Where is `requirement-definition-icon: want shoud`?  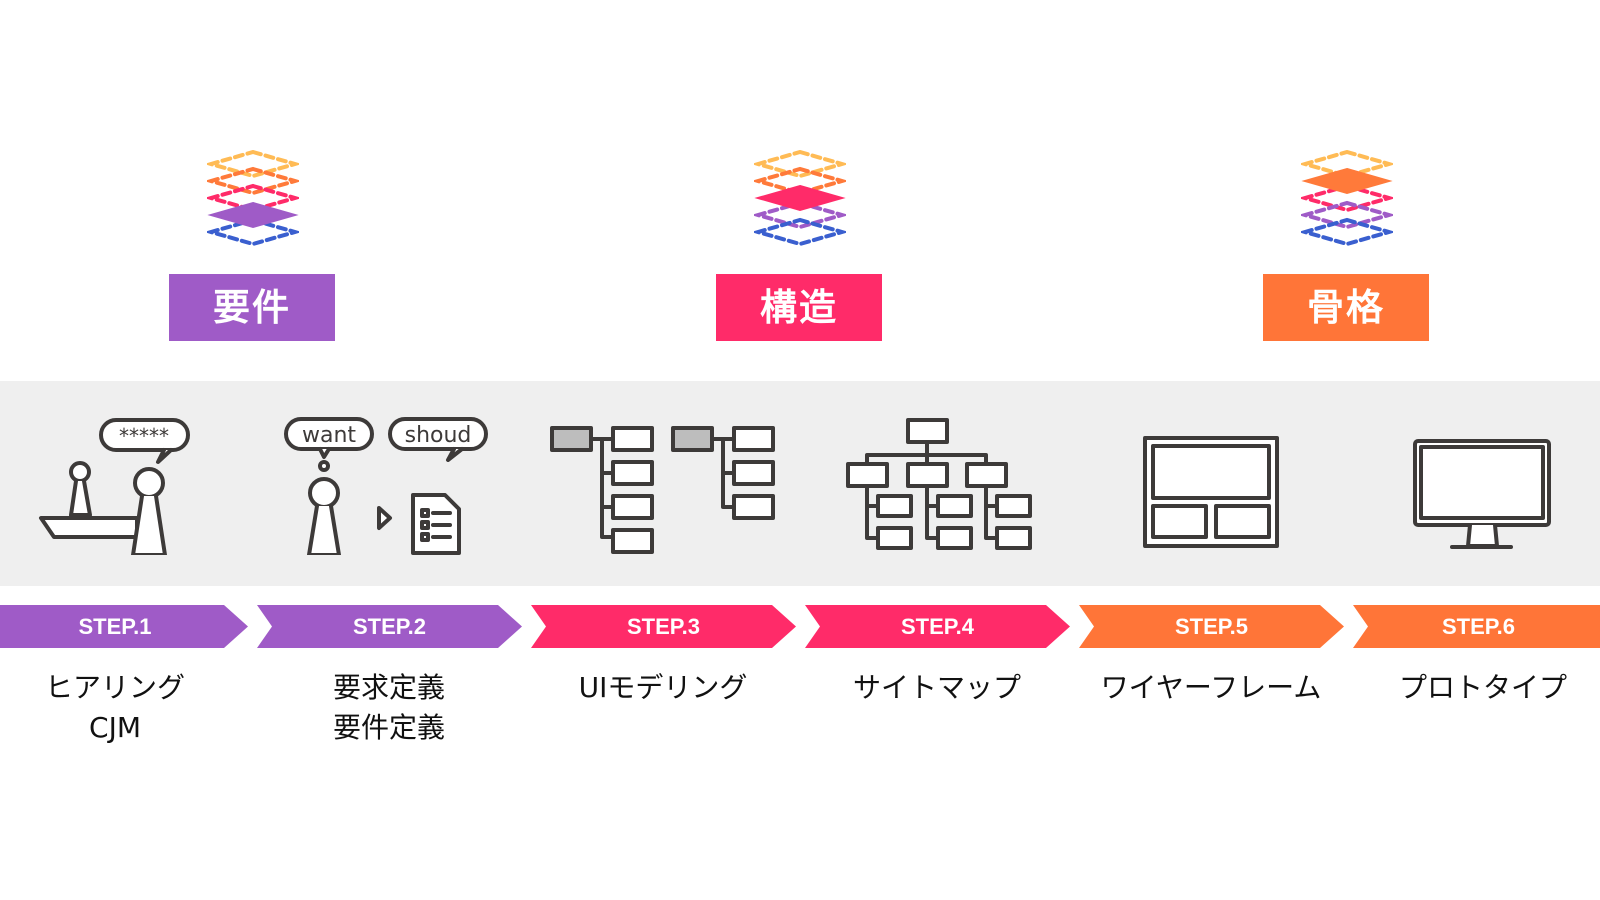 requirement-definition-icon: want shoud is located at coordinates (392, 485).